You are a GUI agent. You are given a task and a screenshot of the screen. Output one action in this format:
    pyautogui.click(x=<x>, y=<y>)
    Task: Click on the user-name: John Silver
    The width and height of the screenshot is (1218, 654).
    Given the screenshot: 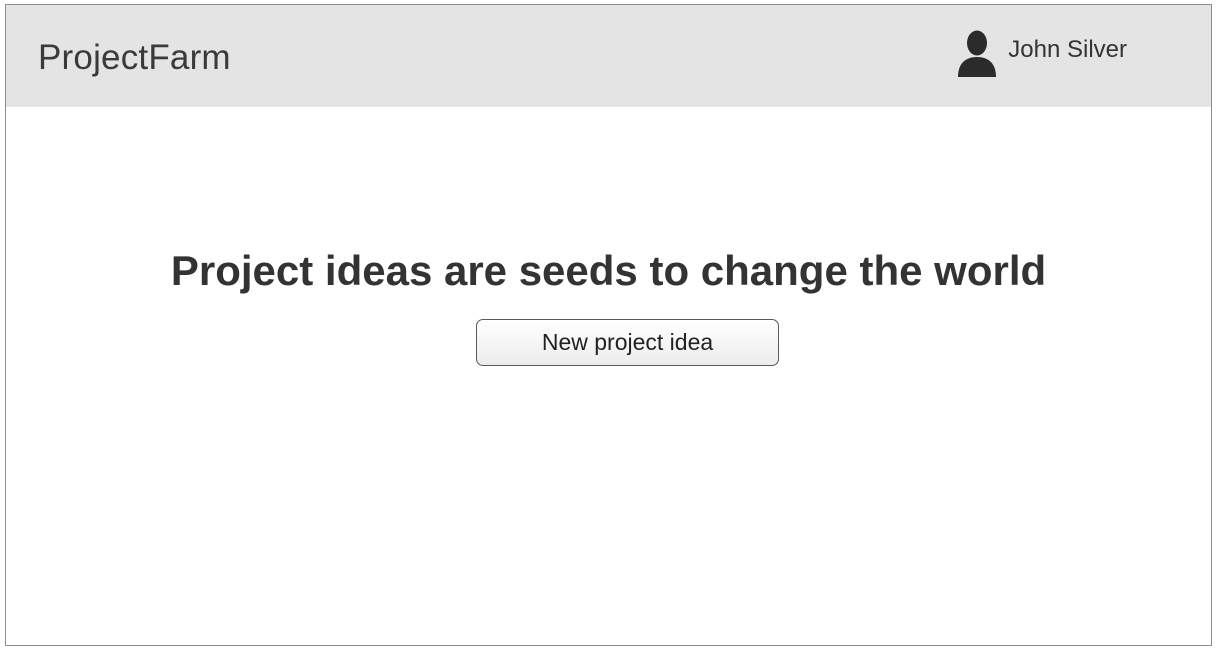 What is the action you would take?
    pyautogui.click(x=1067, y=49)
    